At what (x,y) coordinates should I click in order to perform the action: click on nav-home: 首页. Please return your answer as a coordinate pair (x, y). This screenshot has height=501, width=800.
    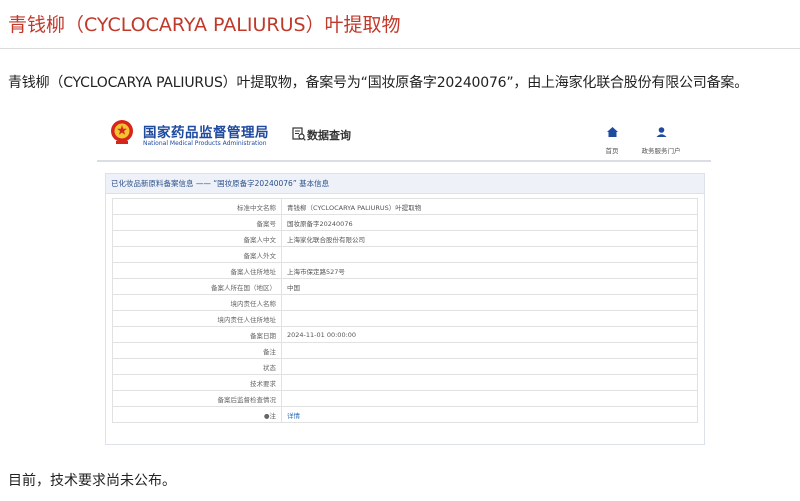
    Looking at the image, I should click on (612, 138).